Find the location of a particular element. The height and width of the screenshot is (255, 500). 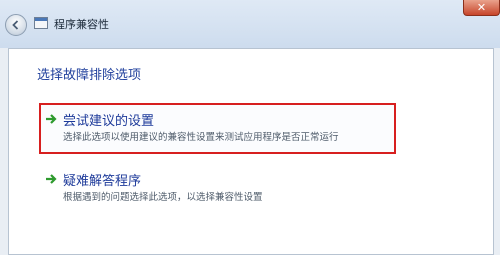

close-button: ✕ is located at coordinates (481, 8).